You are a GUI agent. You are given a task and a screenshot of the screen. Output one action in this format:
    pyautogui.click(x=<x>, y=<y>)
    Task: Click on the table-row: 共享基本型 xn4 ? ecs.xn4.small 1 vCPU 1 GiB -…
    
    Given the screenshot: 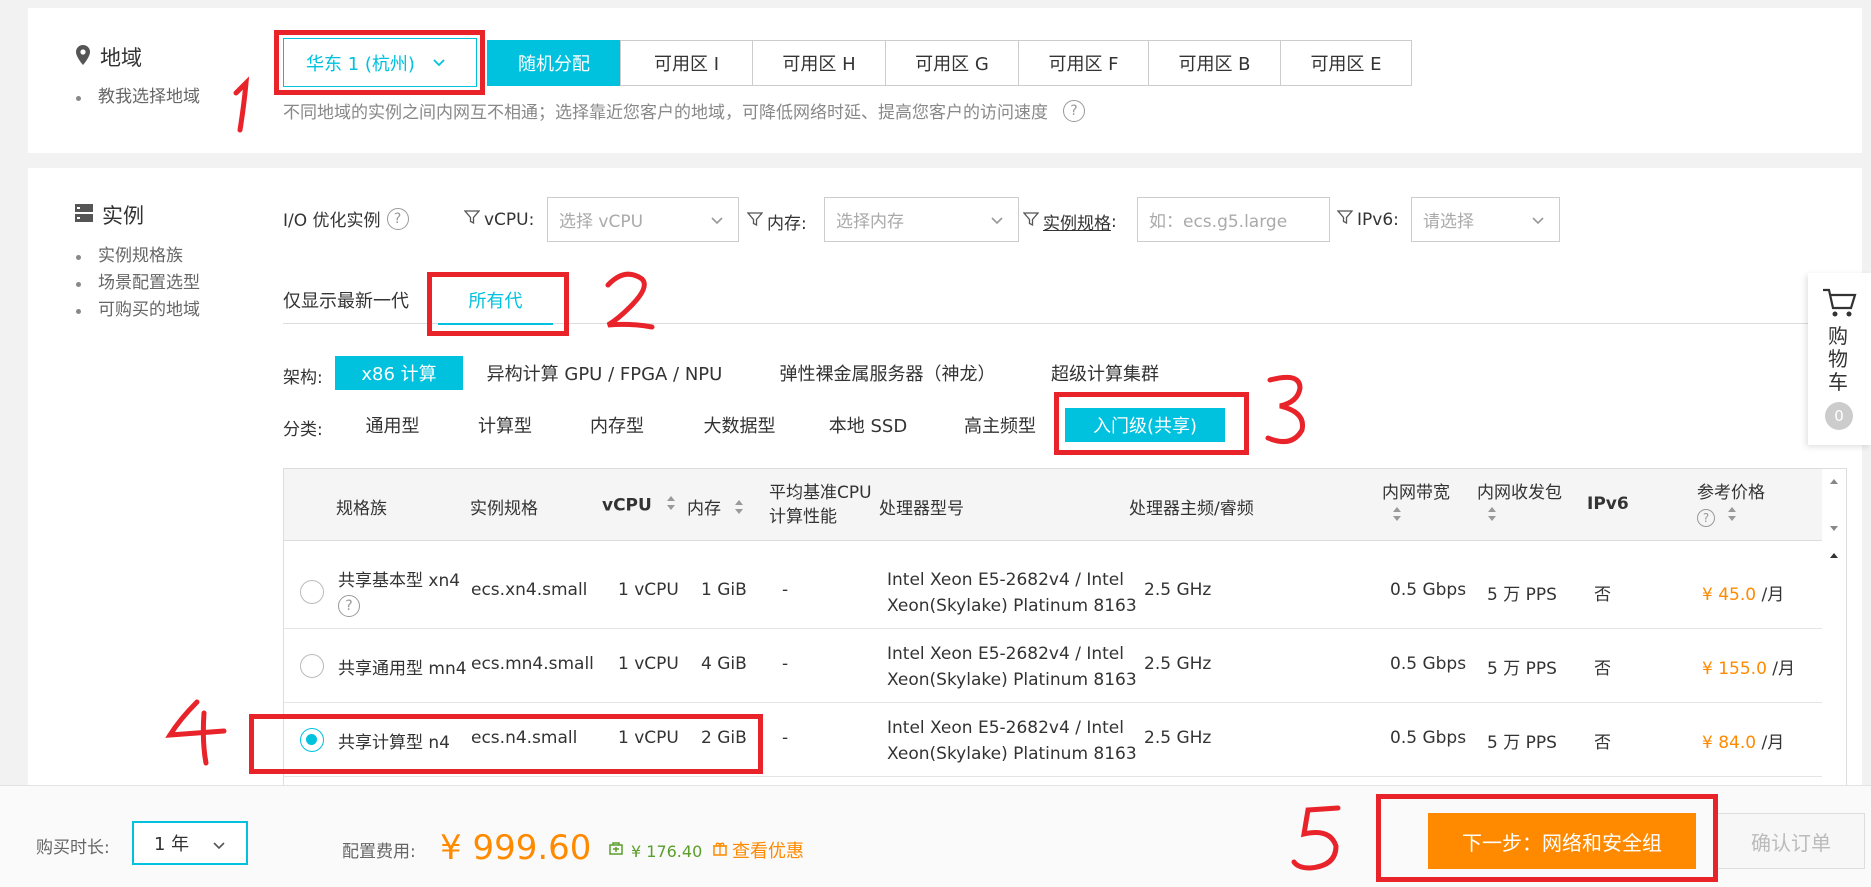 What is the action you would take?
    pyautogui.click(x=1054, y=592)
    